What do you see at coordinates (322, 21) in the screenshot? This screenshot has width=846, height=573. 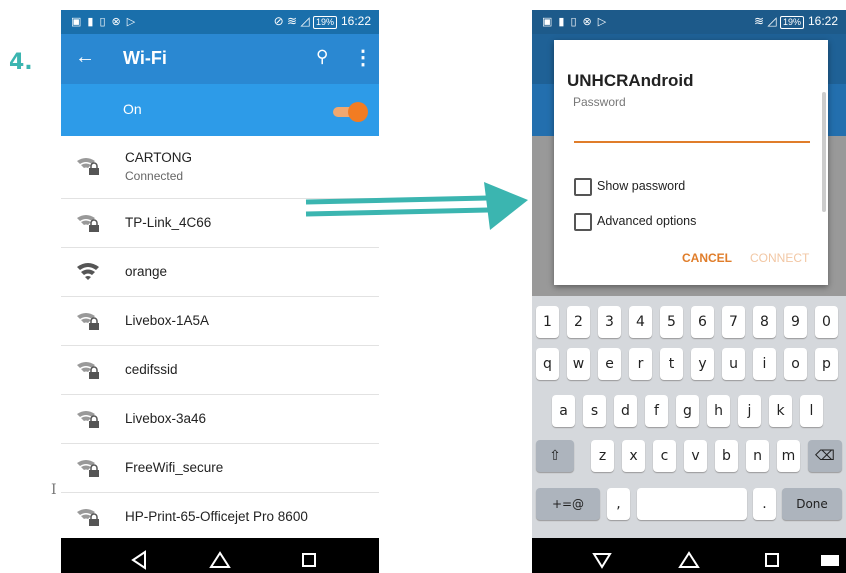 I see `status-right: ⊘ ≋ ◿ 19% 16:22` at bounding box center [322, 21].